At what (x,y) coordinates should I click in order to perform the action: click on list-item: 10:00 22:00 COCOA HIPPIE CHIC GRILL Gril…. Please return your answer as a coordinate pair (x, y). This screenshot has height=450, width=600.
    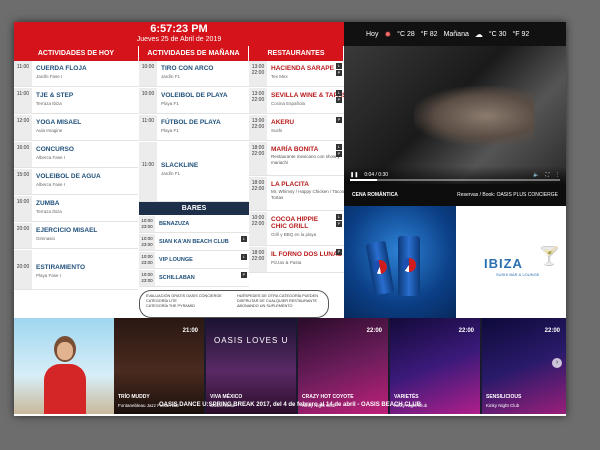
    Looking at the image, I should click on (296, 229).